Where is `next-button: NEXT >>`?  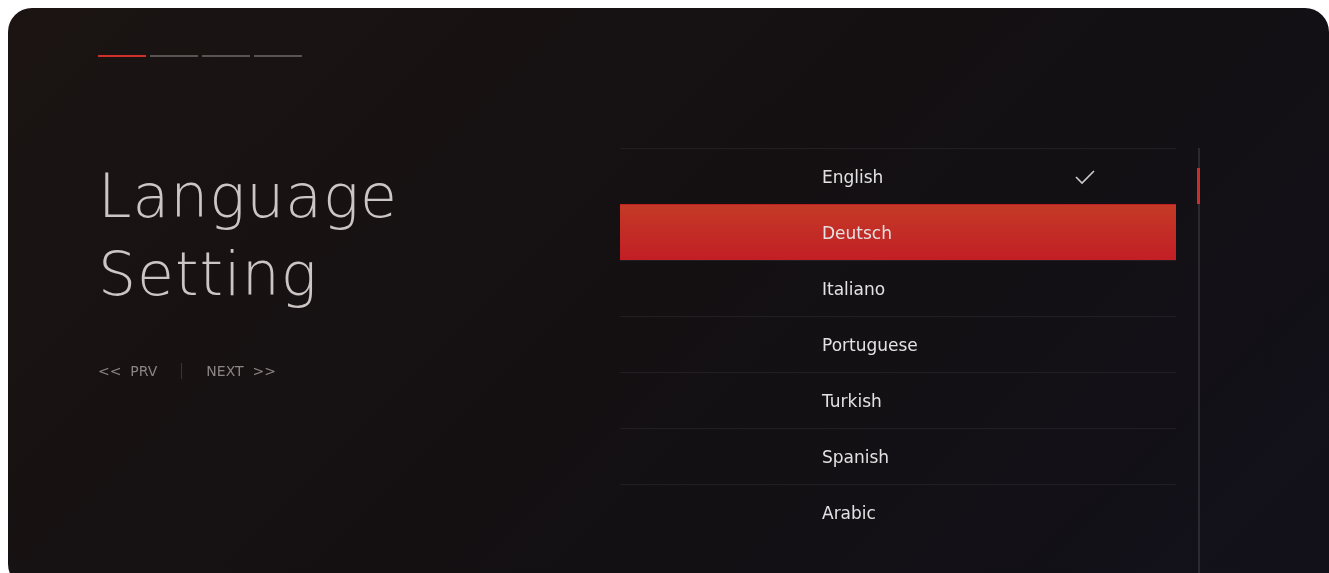
next-button: NEXT >> is located at coordinates (241, 371).